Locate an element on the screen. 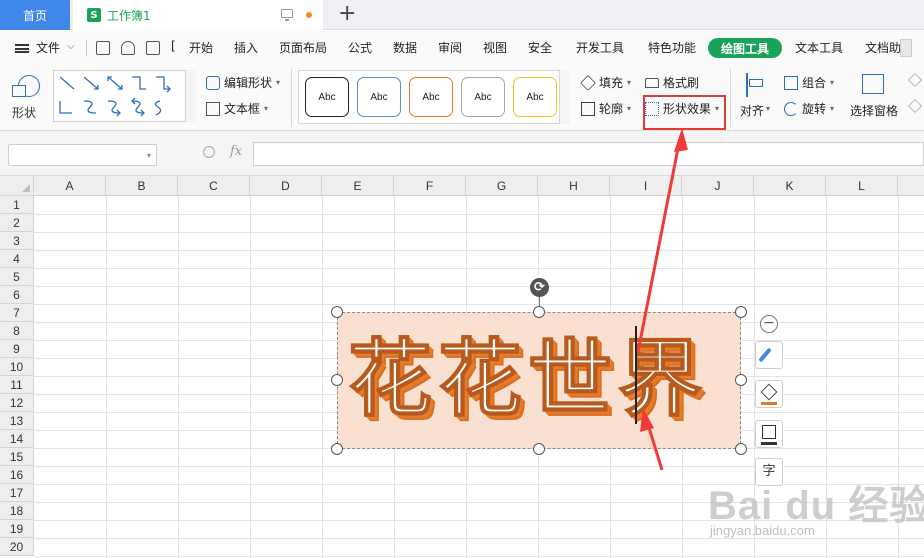 The image size is (924, 558). undo-icon is located at coordinates (128, 48).